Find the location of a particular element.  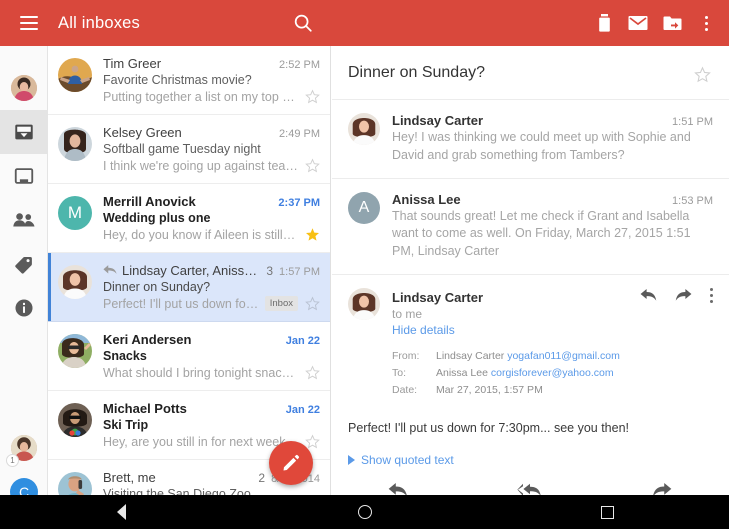

pencil-icon is located at coordinates (291, 463).